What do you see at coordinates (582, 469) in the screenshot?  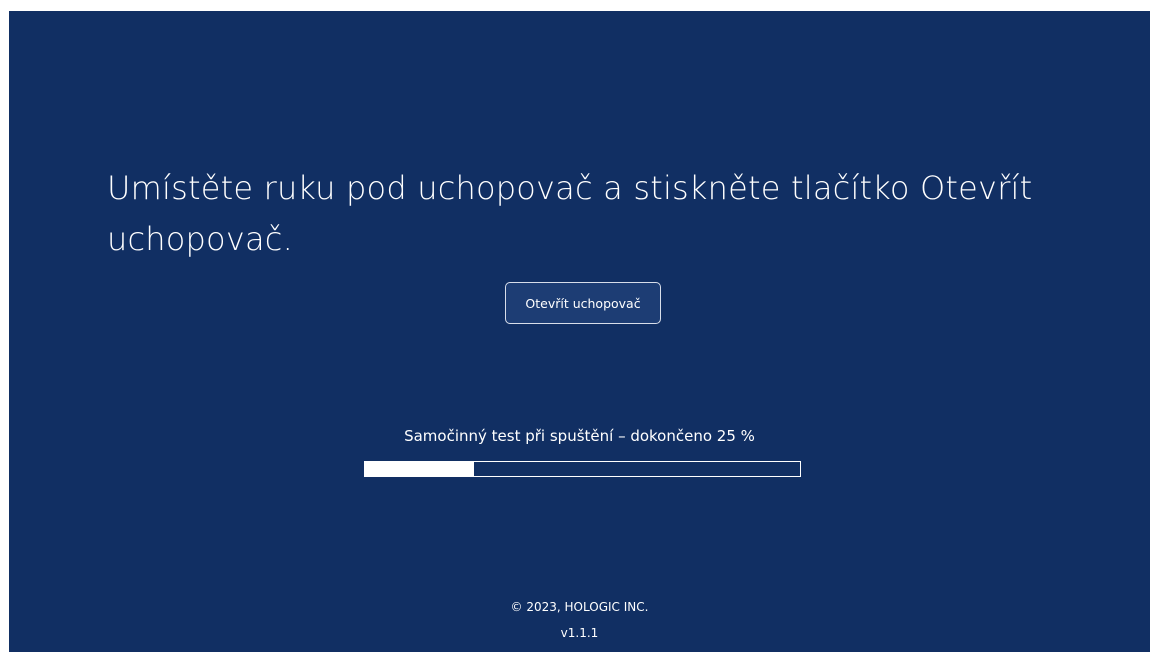 I see `self-test-progress-bar` at bounding box center [582, 469].